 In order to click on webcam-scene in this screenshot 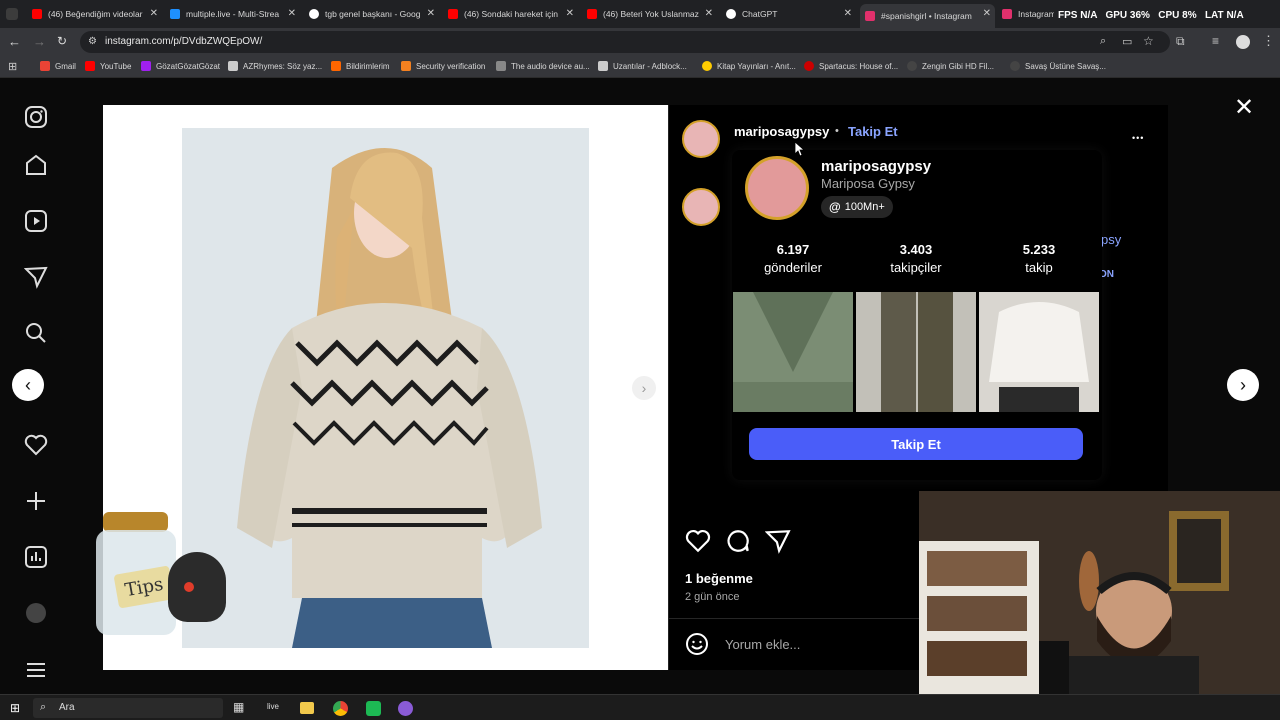, I will do `click(1099, 605)`.